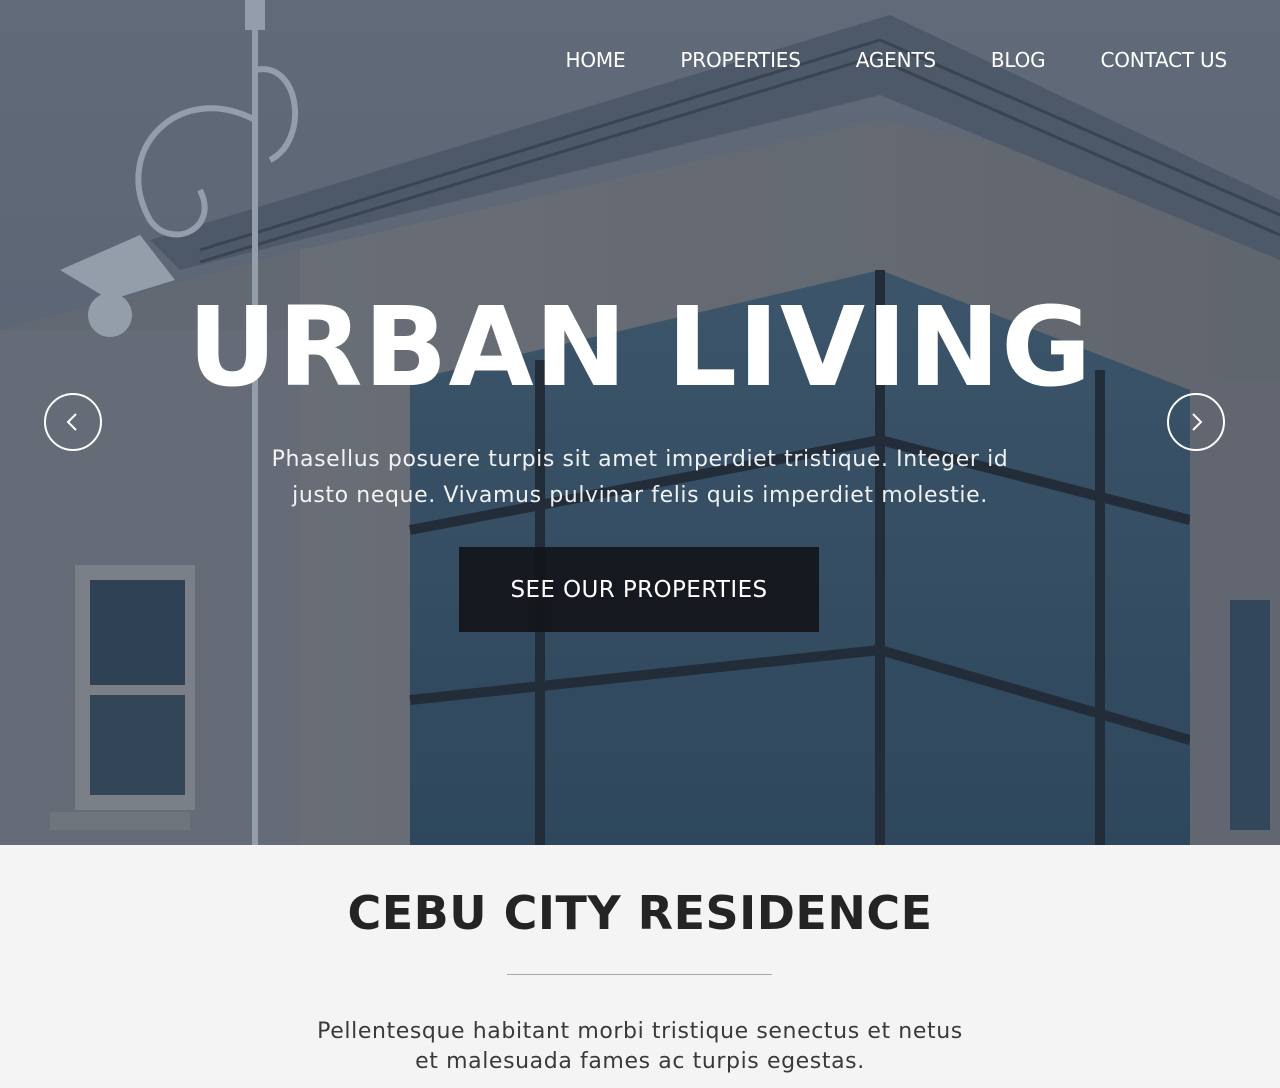 The height and width of the screenshot is (1088, 1280). Describe the element at coordinates (640, 347) in the screenshot. I see `hero-title: URBAN LIVING` at that location.